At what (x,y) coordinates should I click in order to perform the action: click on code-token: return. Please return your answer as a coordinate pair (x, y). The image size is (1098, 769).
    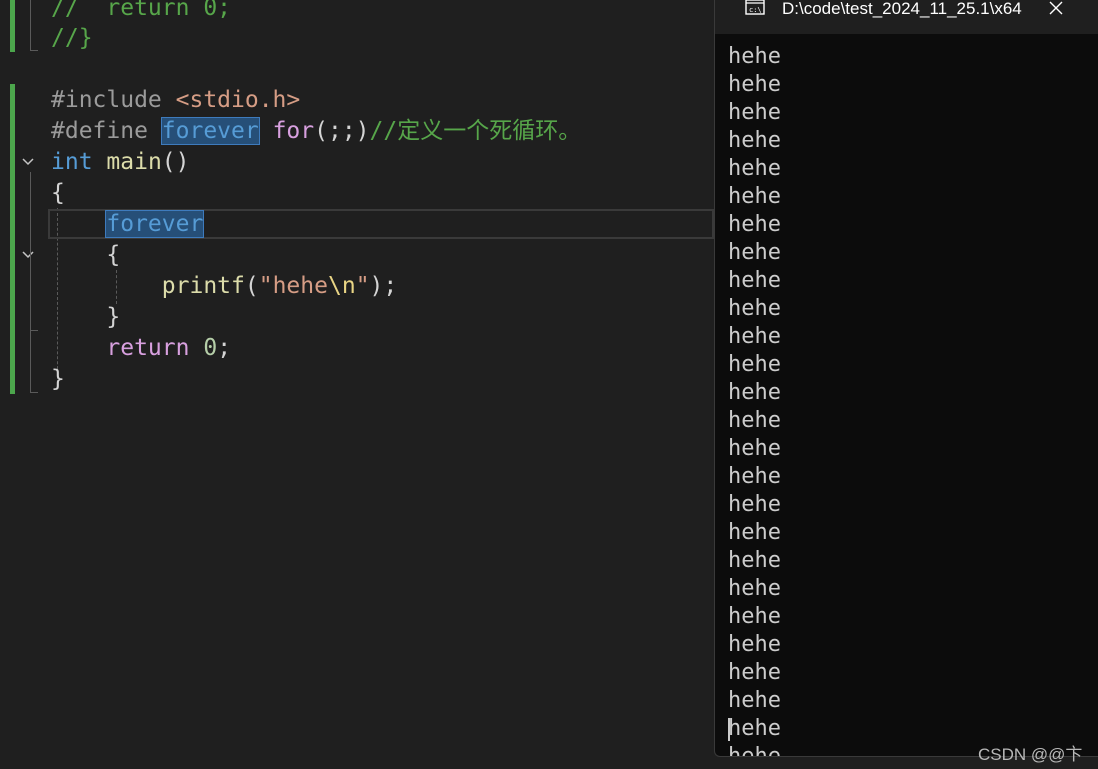
    Looking at the image, I should click on (148, 348).